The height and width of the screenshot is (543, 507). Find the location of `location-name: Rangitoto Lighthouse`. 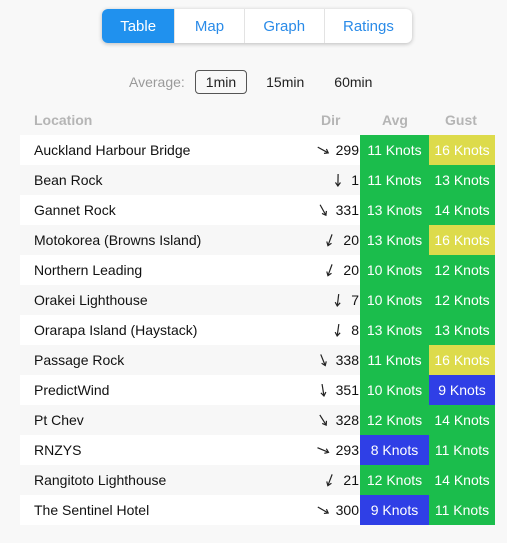

location-name: Rangitoto Lighthouse is located at coordinates (100, 480).